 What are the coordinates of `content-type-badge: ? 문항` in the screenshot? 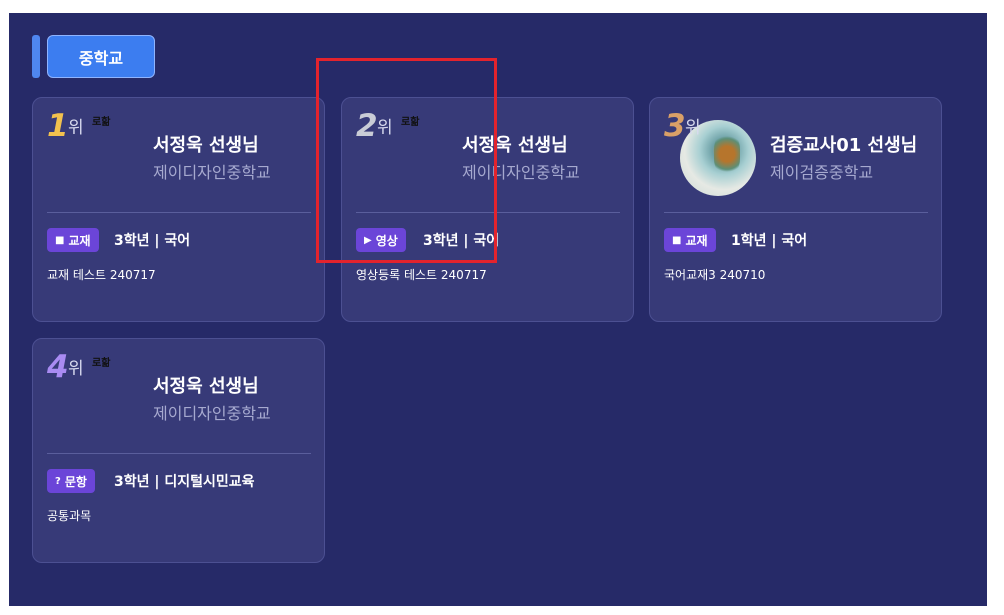 It's located at (71, 481).